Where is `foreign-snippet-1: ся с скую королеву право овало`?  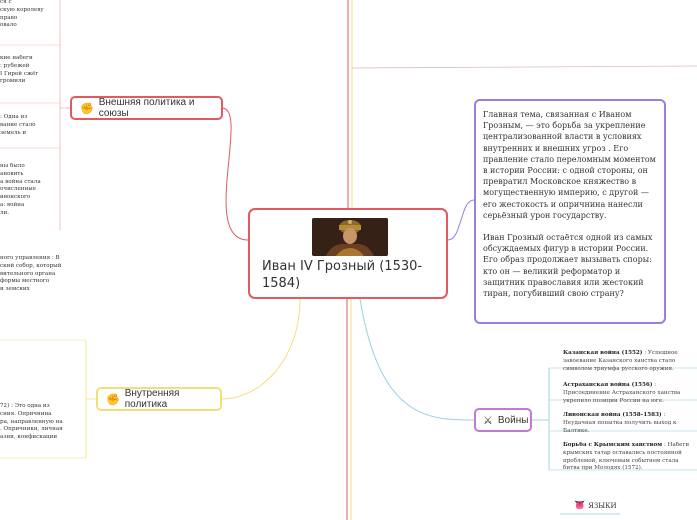 foreign-snippet-1: ся с скую королеву право овало is located at coordinates (22, 14).